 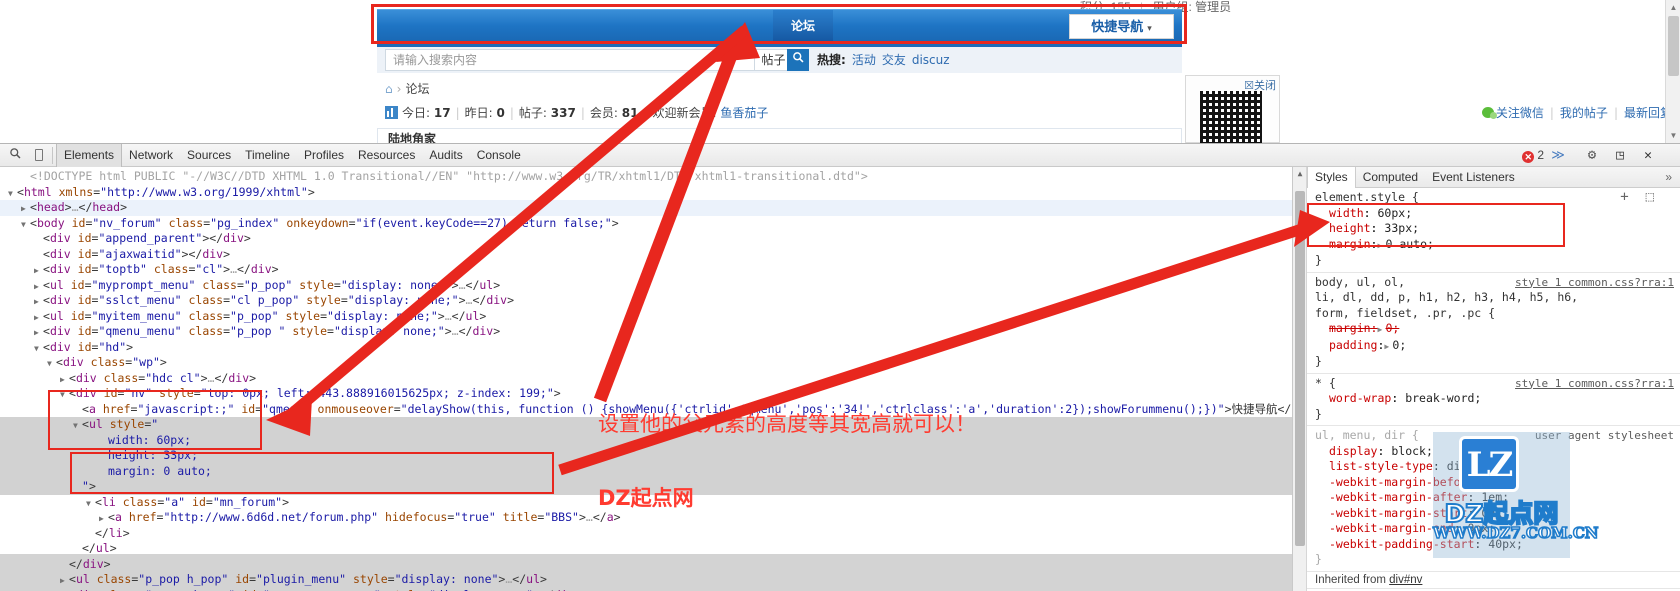 What do you see at coordinates (1673, 135) in the screenshot?
I see `scroll-down-icon: ▼` at bounding box center [1673, 135].